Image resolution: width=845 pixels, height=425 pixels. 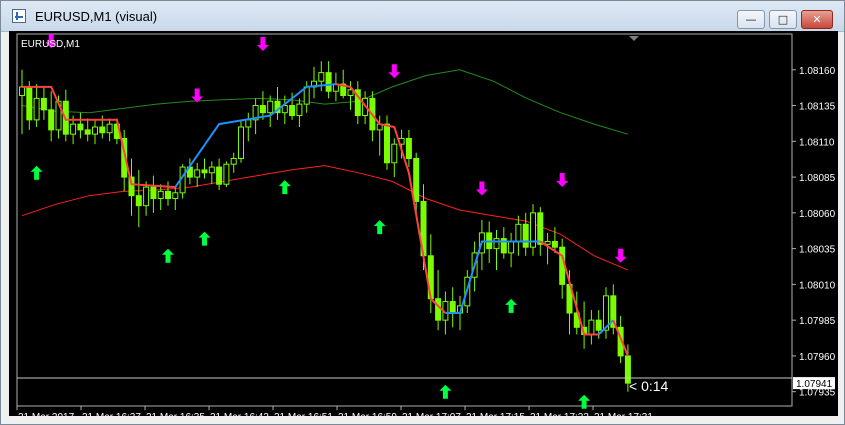 What do you see at coordinates (817, 107) in the screenshot?
I see `y-tick-label: 1.08135` at bounding box center [817, 107].